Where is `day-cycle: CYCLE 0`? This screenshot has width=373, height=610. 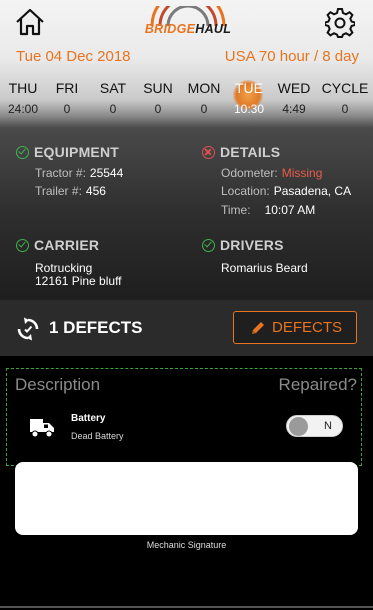
day-cycle: CYCLE 0 is located at coordinates (345, 98).